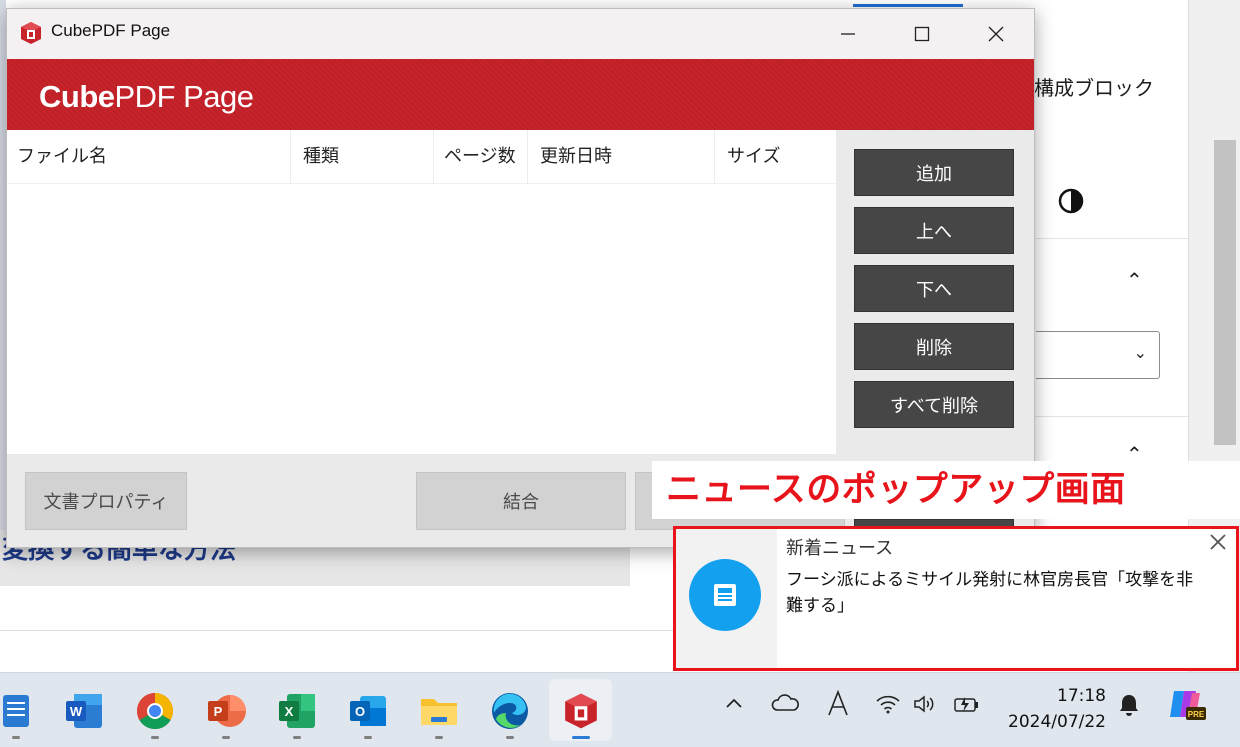  What do you see at coordinates (581, 737) in the screenshot?
I see `active-indicator` at bounding box center [581, 737].